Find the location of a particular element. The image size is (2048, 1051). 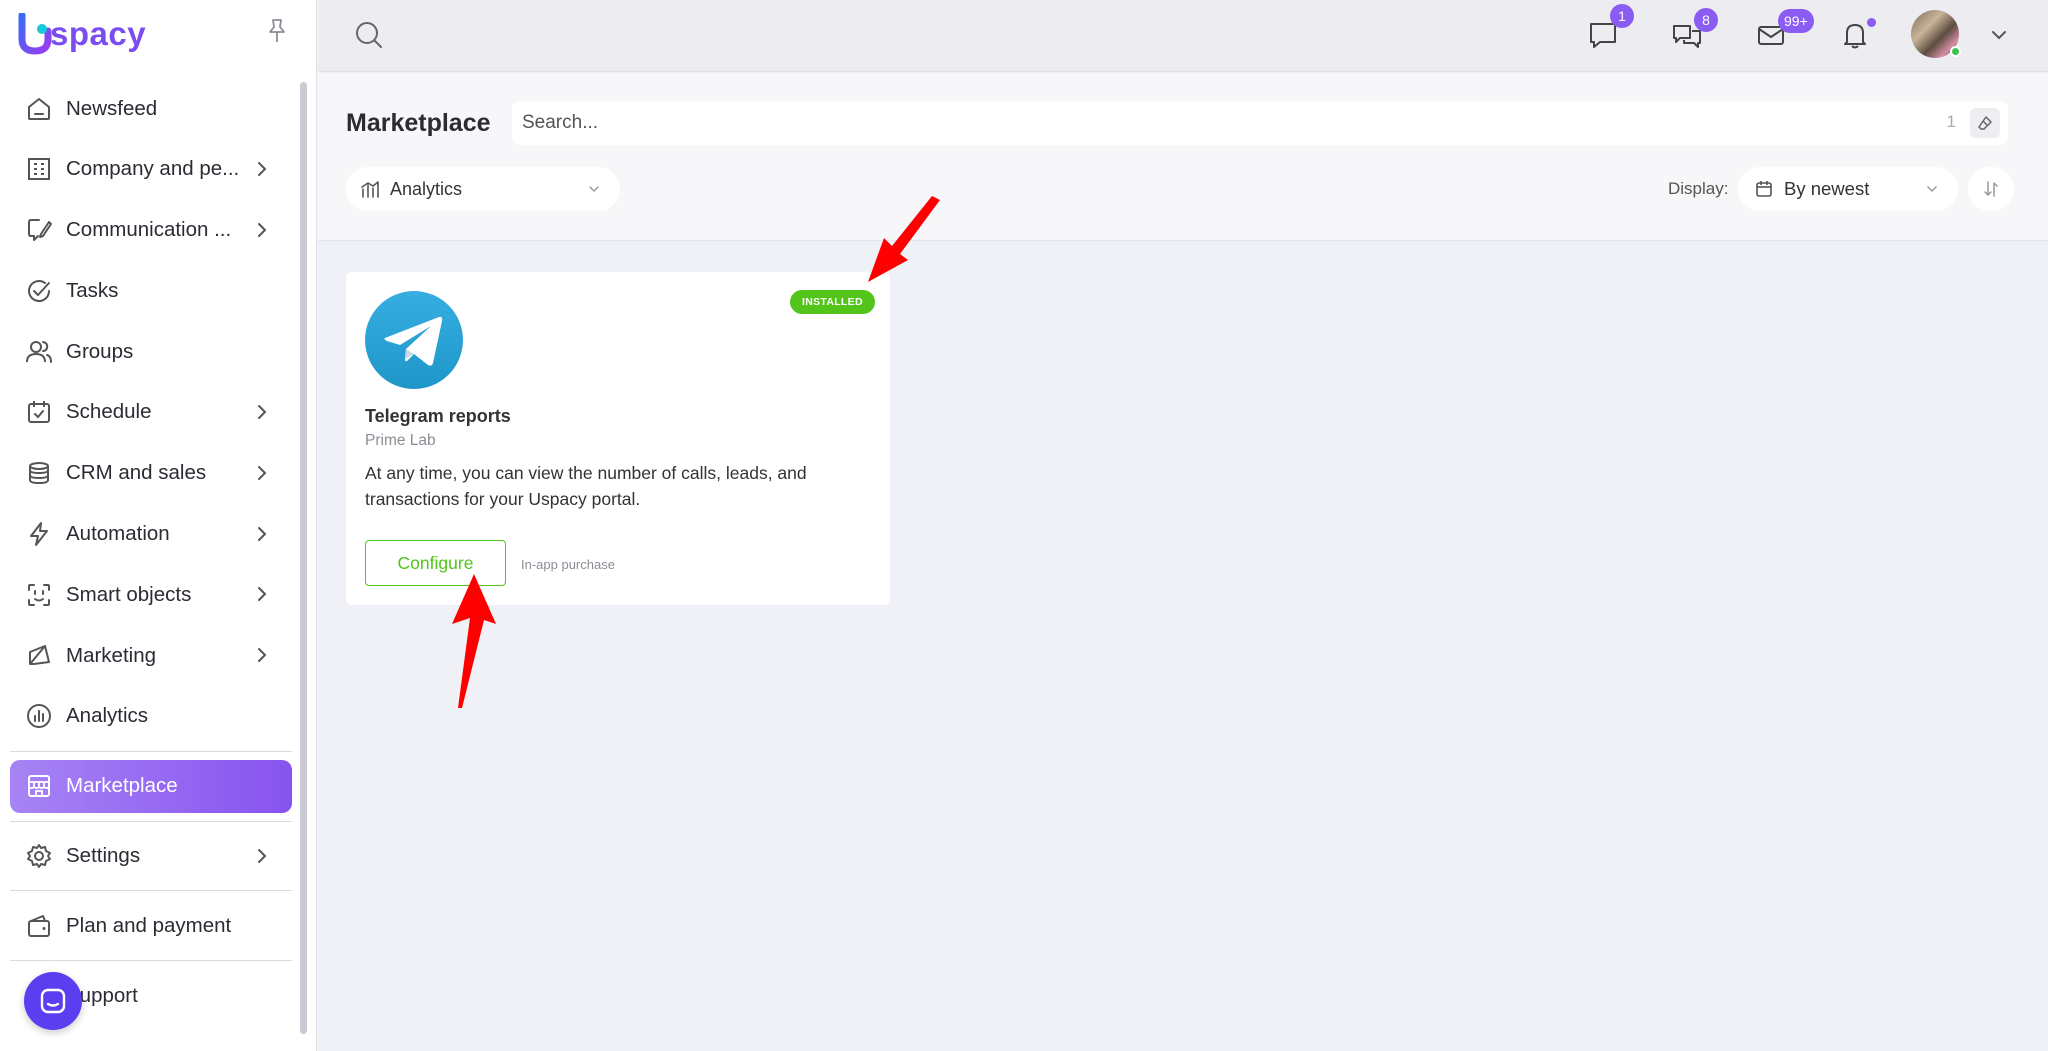

analytics-icon is located at coordinates (370, 189).